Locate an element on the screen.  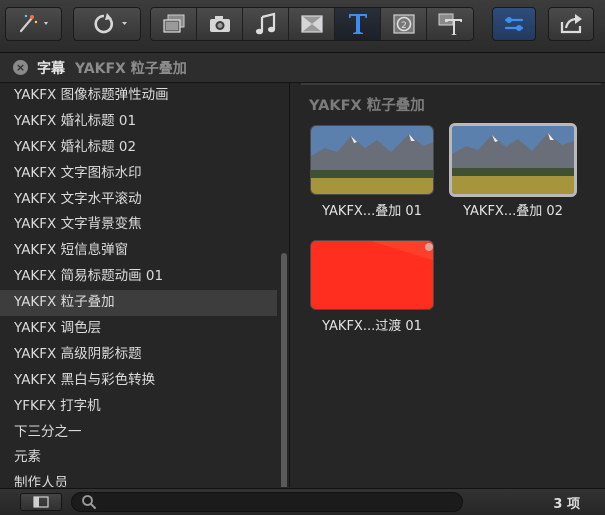
inspector-toggle-button is located at coordinates (514, 24).